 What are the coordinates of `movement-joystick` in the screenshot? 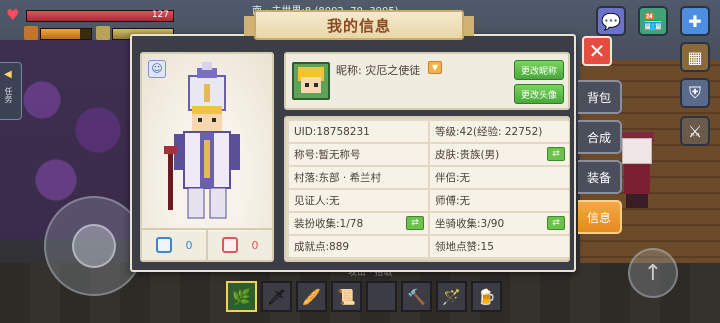 It's located at (94, 246).